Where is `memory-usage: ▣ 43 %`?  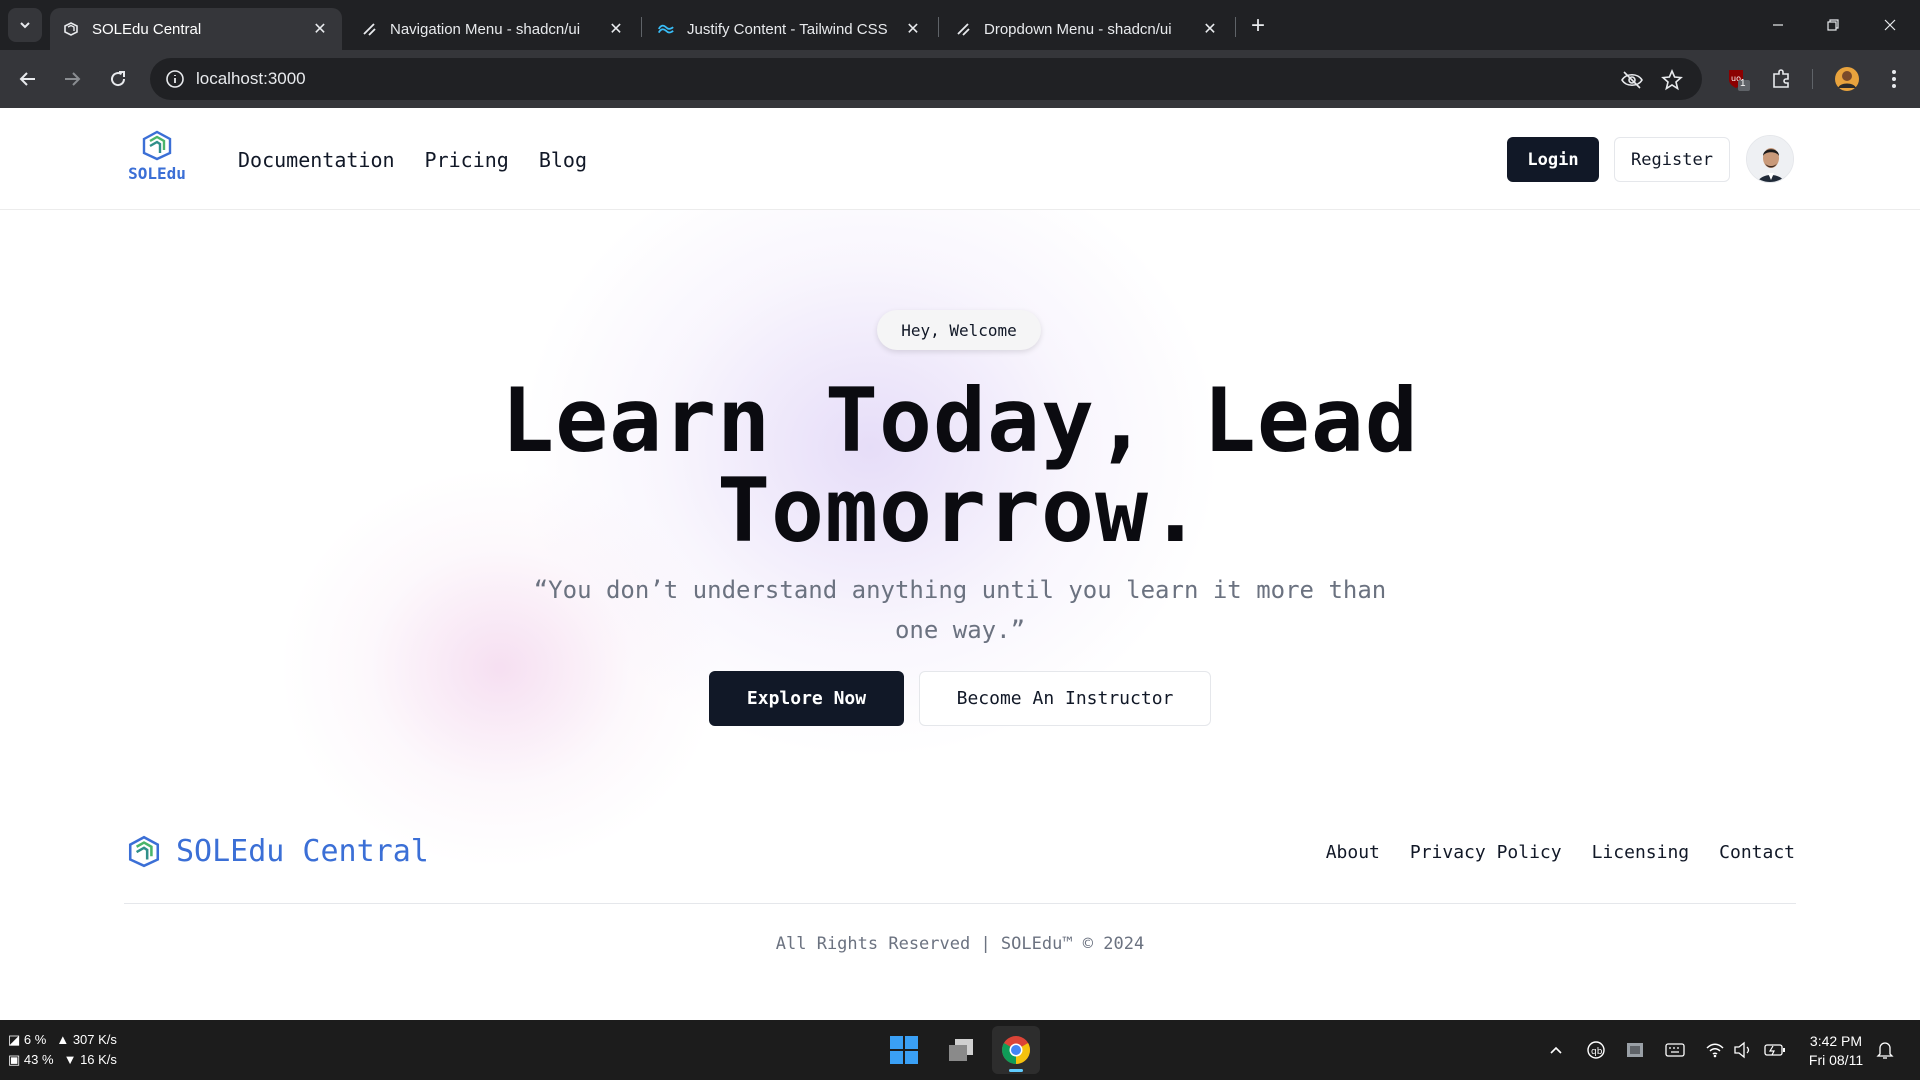
memory-usage: ▣ 43 % is located at coordinates (31, 1060).